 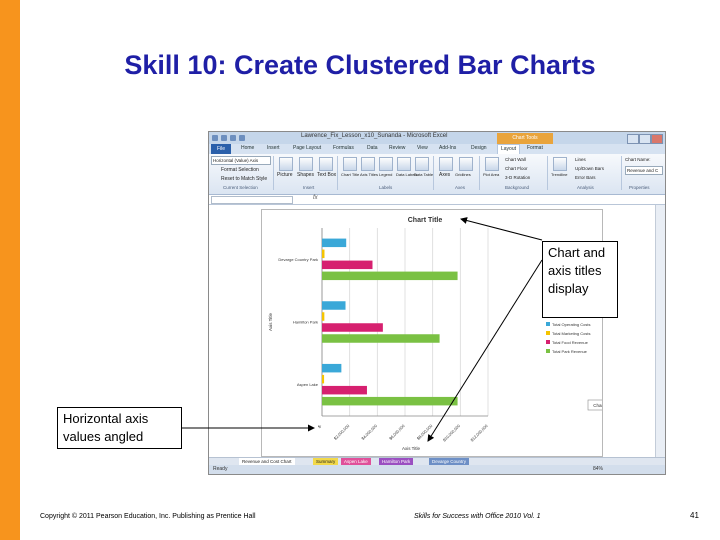 What do you see at coordinates (308, 384) in the screenshot?
I see `category-label: Aspen Lake` at bounding box center [308, 384].